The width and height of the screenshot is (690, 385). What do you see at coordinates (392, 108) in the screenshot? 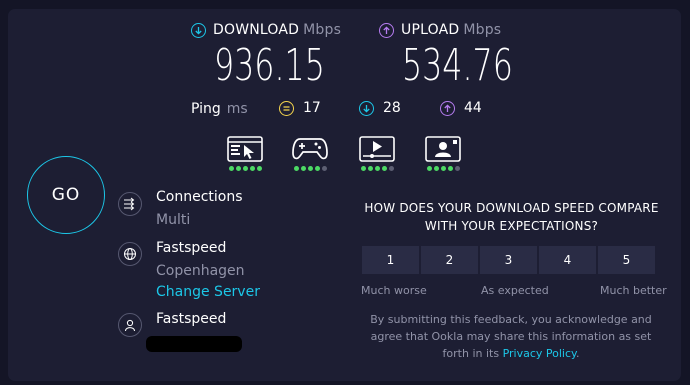
I see `ping-download-value: 28` at bounding box center [392, 108].